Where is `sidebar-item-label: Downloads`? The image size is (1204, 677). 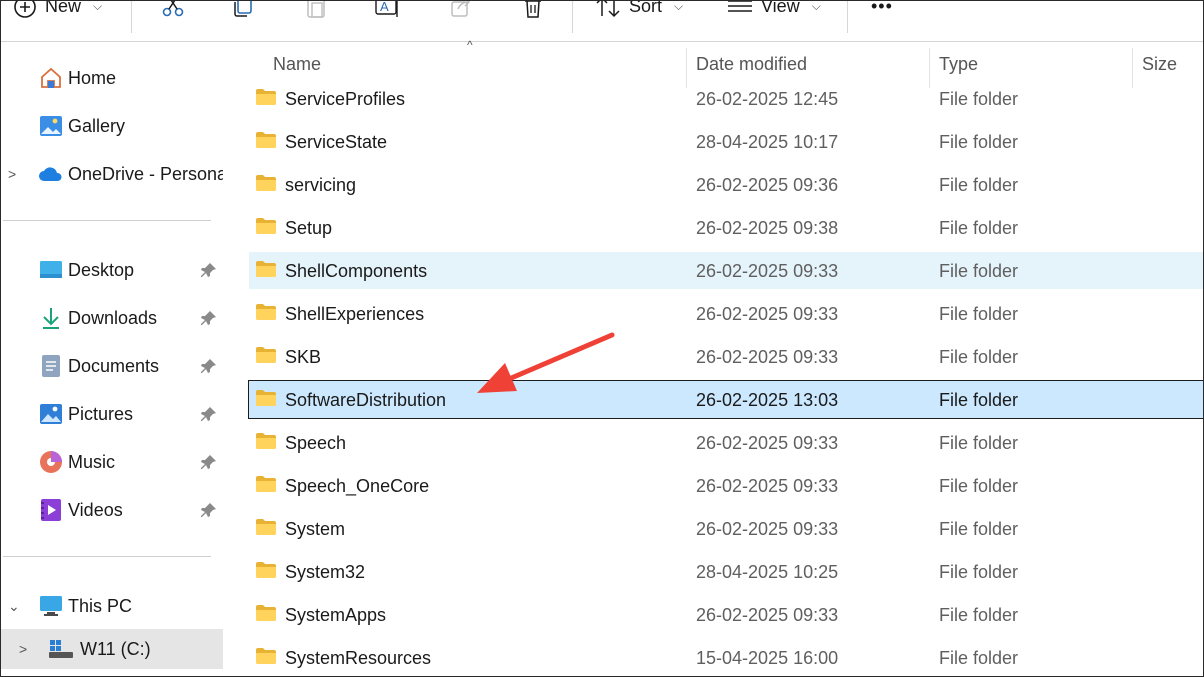
sidebar-item-label: Downloads is located at coordinates (113, 317).